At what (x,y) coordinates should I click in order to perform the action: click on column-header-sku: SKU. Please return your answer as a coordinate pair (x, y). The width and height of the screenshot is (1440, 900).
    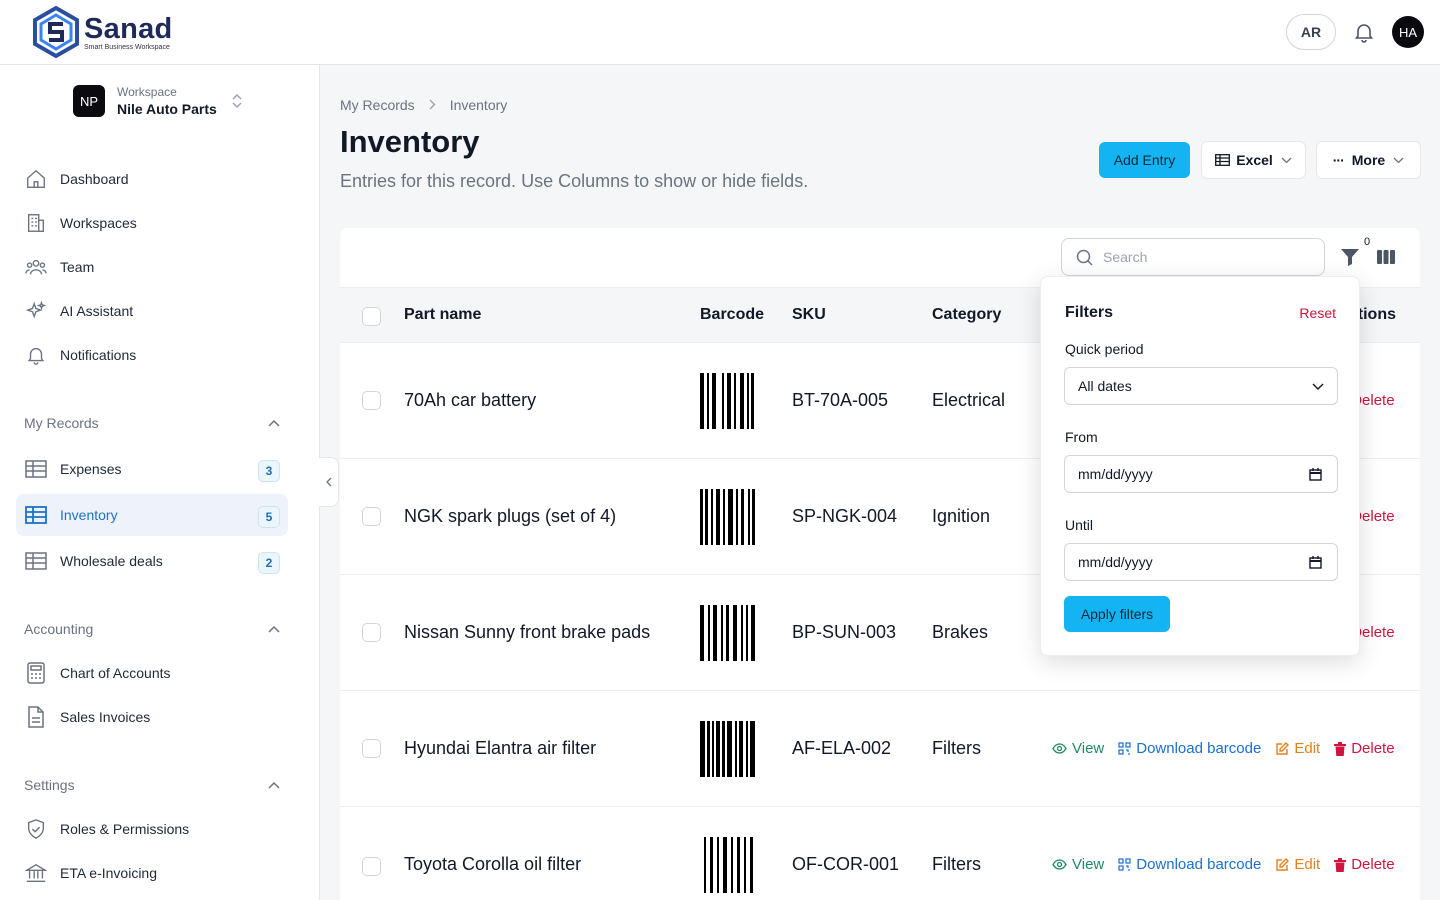
    Looking at the image, I should click on (809, 315).